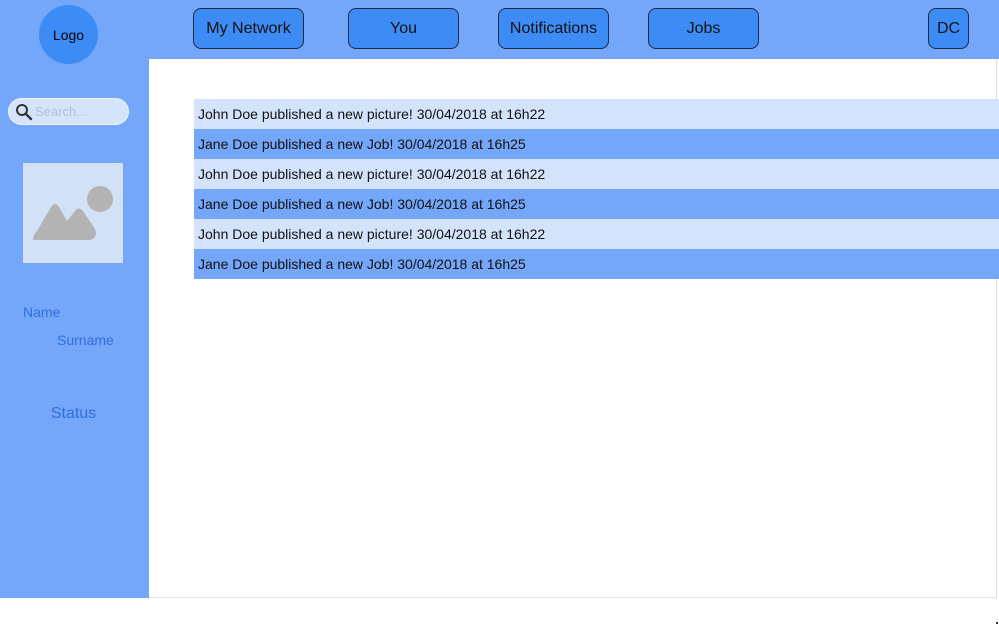 This screenshot has height=625, width=999. What do you see at coordinates (24, 111) in the screenshot?
I see `search-icon` at bounding box center [24, 111].